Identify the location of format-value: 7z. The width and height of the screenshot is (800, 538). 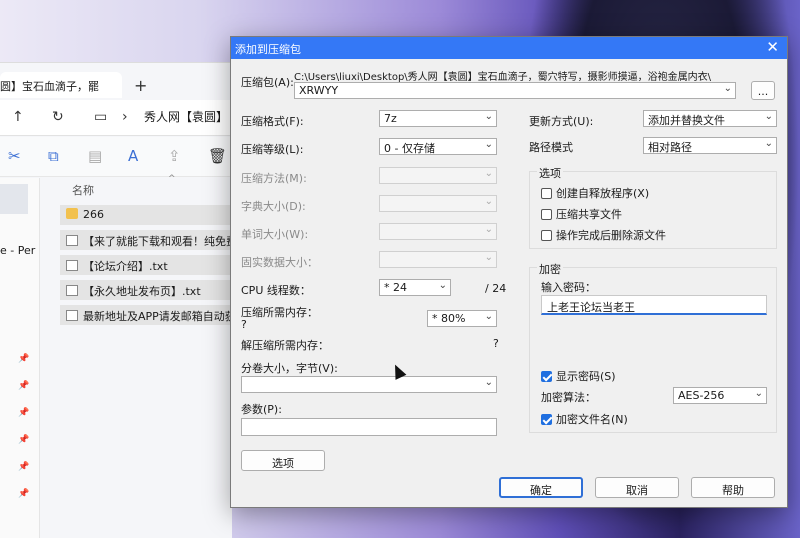
(390, 118).